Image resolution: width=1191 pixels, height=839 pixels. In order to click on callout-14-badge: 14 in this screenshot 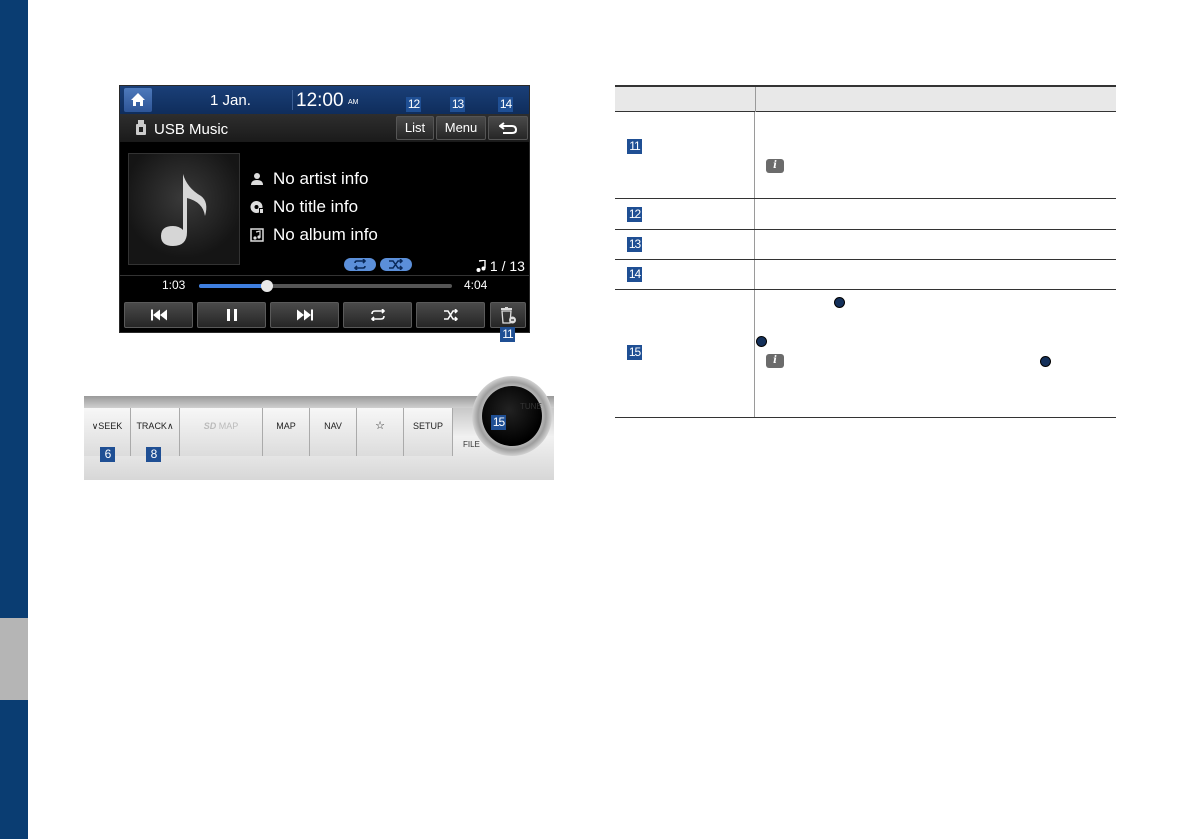, I will do `click(505, 104)`.